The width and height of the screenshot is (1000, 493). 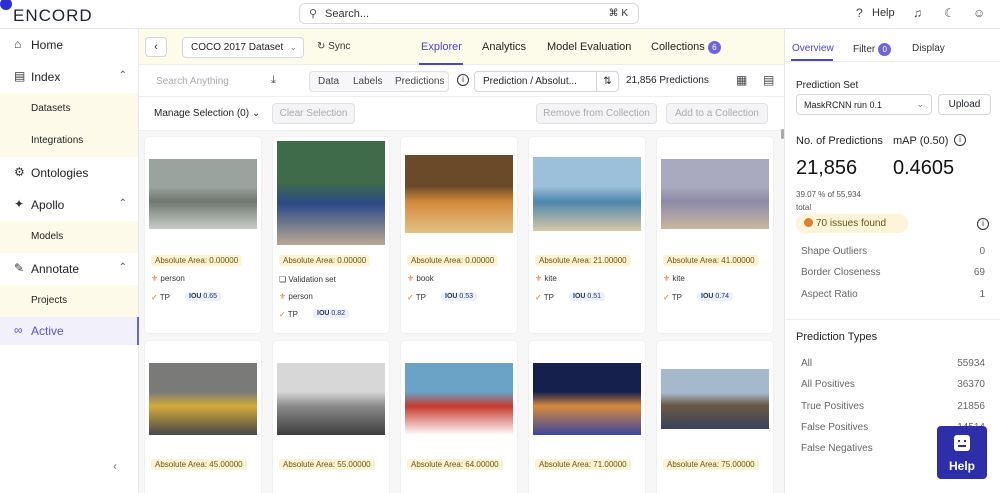 What do you see at coordinates (469, 13) in the screenshot?
I see `global-search: ⚲ Search... ⌘ K` at bounding box center [469, 13].